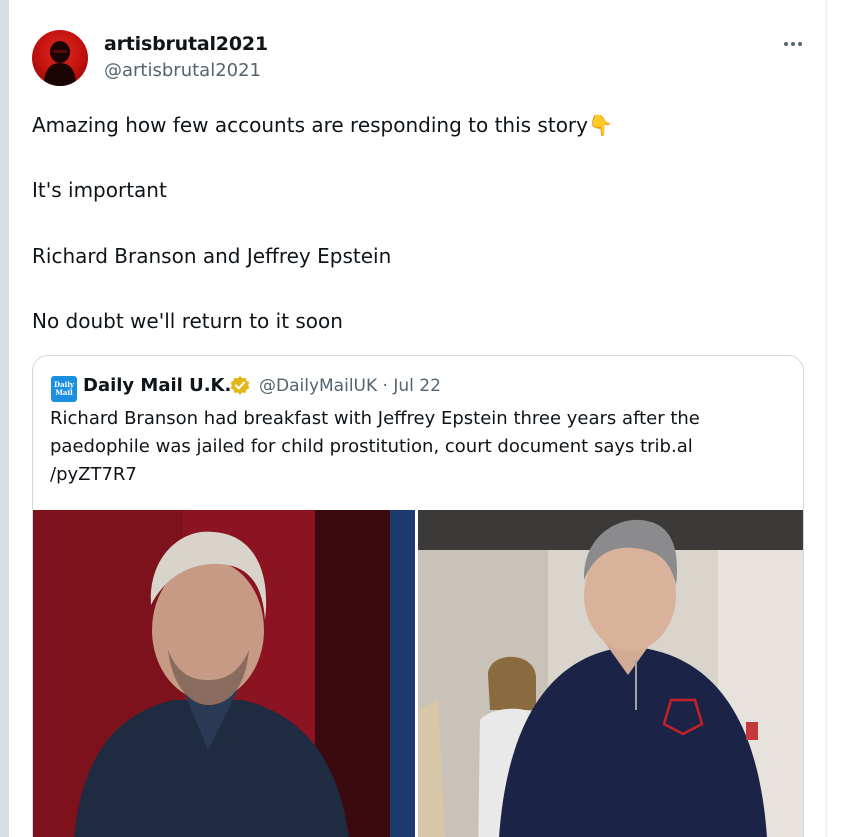 This screenshot has height=837, width=841. What do you see at coordinates (60, 58) in the screenshot?
I see `avatar` at bounding box center [60, 58].